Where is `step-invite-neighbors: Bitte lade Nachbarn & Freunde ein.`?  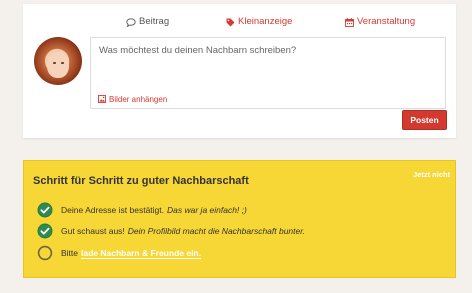 step-invite-neighbors: Bitte lade Nachbarn & Freunde ein. is located at coordinates (119, 253).